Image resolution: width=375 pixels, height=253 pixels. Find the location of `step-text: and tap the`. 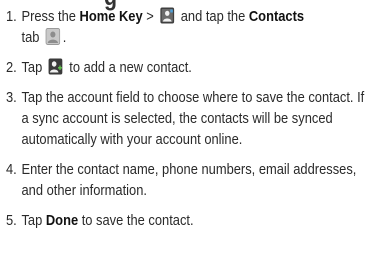

step-text: and tap the is located at coordinates (213, 16).